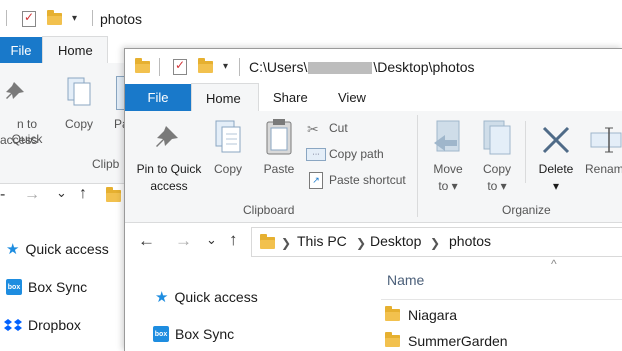  Describe the element at coordinates (340, 68) in the screenshot. I see `redacted-username` at that location.